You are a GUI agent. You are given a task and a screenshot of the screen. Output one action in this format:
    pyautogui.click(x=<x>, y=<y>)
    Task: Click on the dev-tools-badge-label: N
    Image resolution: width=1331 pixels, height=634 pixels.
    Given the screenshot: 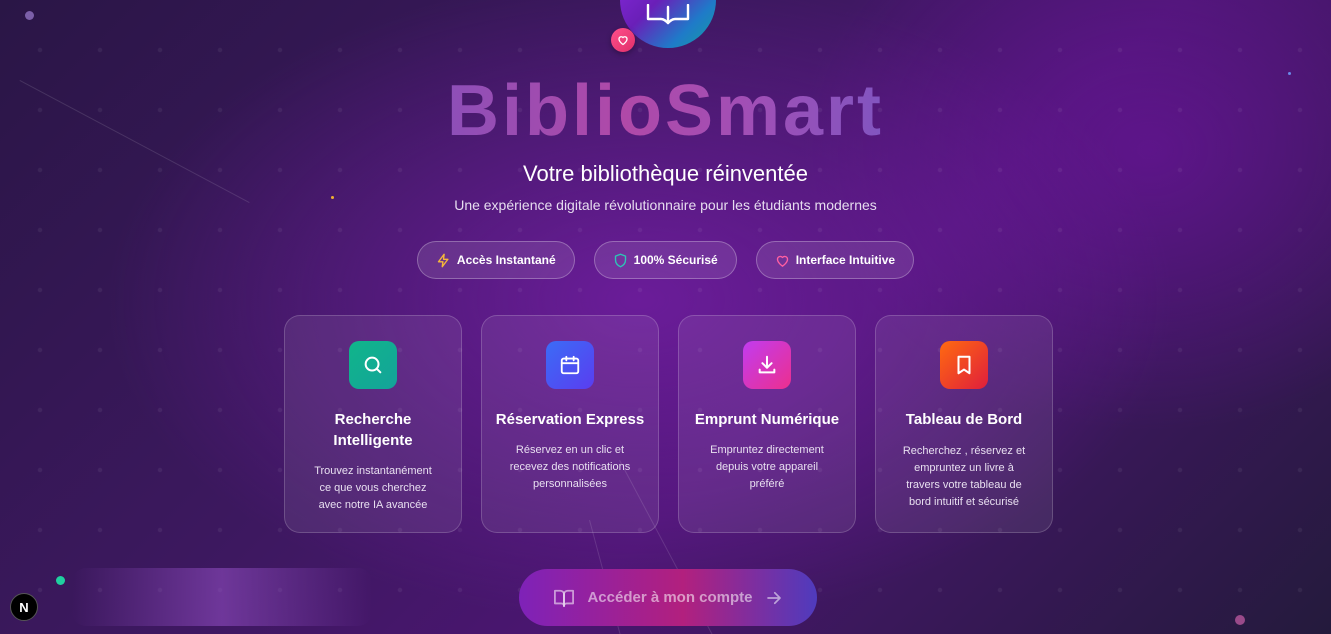 What is the action you would take?
    pyautogui.click(x=24, y=607)
    